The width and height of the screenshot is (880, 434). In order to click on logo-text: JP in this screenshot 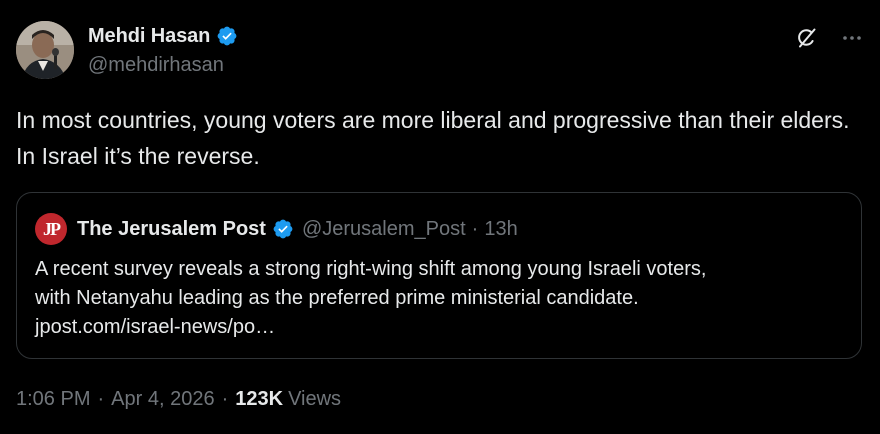, I will do `click(52, 228)`.